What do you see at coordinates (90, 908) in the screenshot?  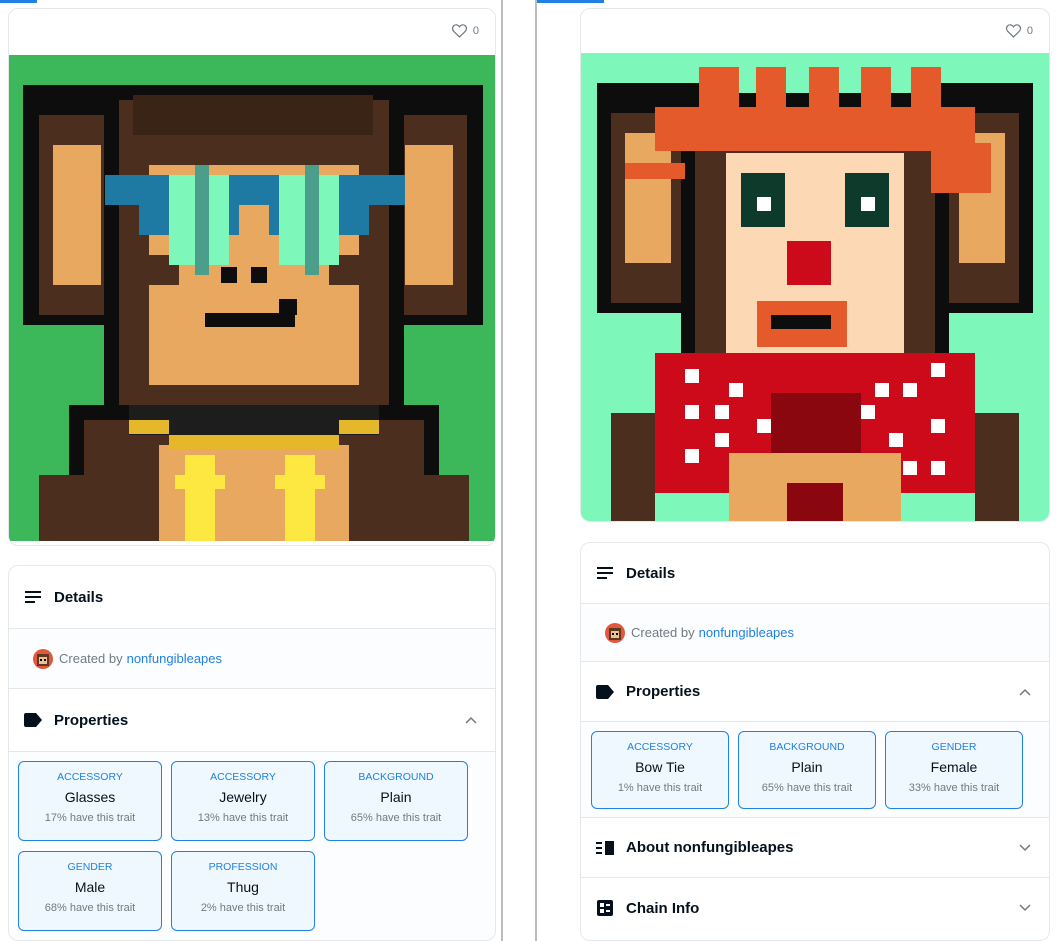 I see `trait-rarity: 68% have this trait` at bounding box center [90, 908].